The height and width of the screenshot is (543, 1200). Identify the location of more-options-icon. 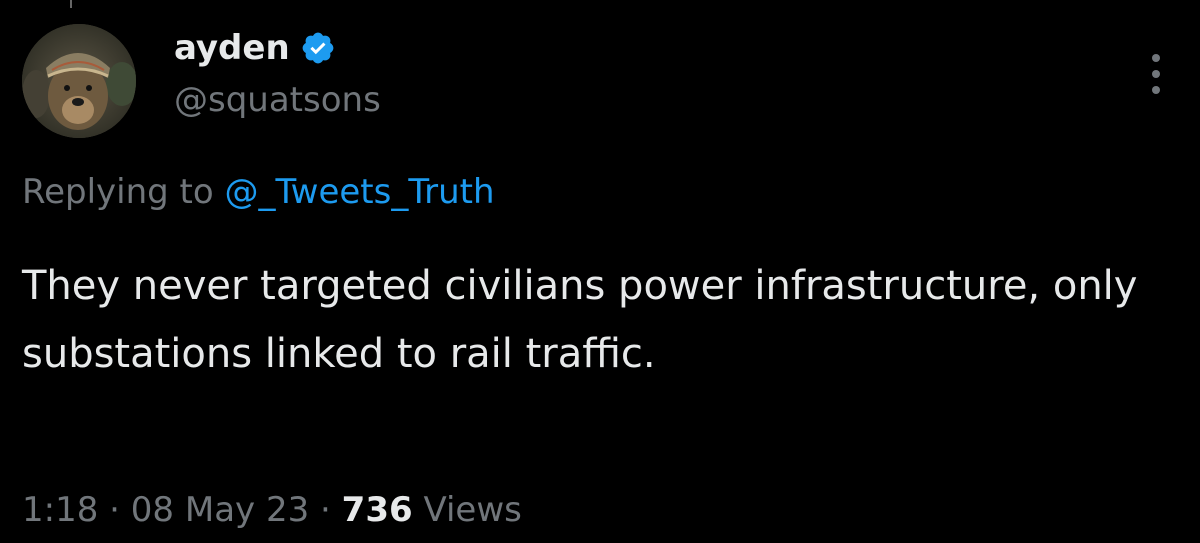
(1156, 74).